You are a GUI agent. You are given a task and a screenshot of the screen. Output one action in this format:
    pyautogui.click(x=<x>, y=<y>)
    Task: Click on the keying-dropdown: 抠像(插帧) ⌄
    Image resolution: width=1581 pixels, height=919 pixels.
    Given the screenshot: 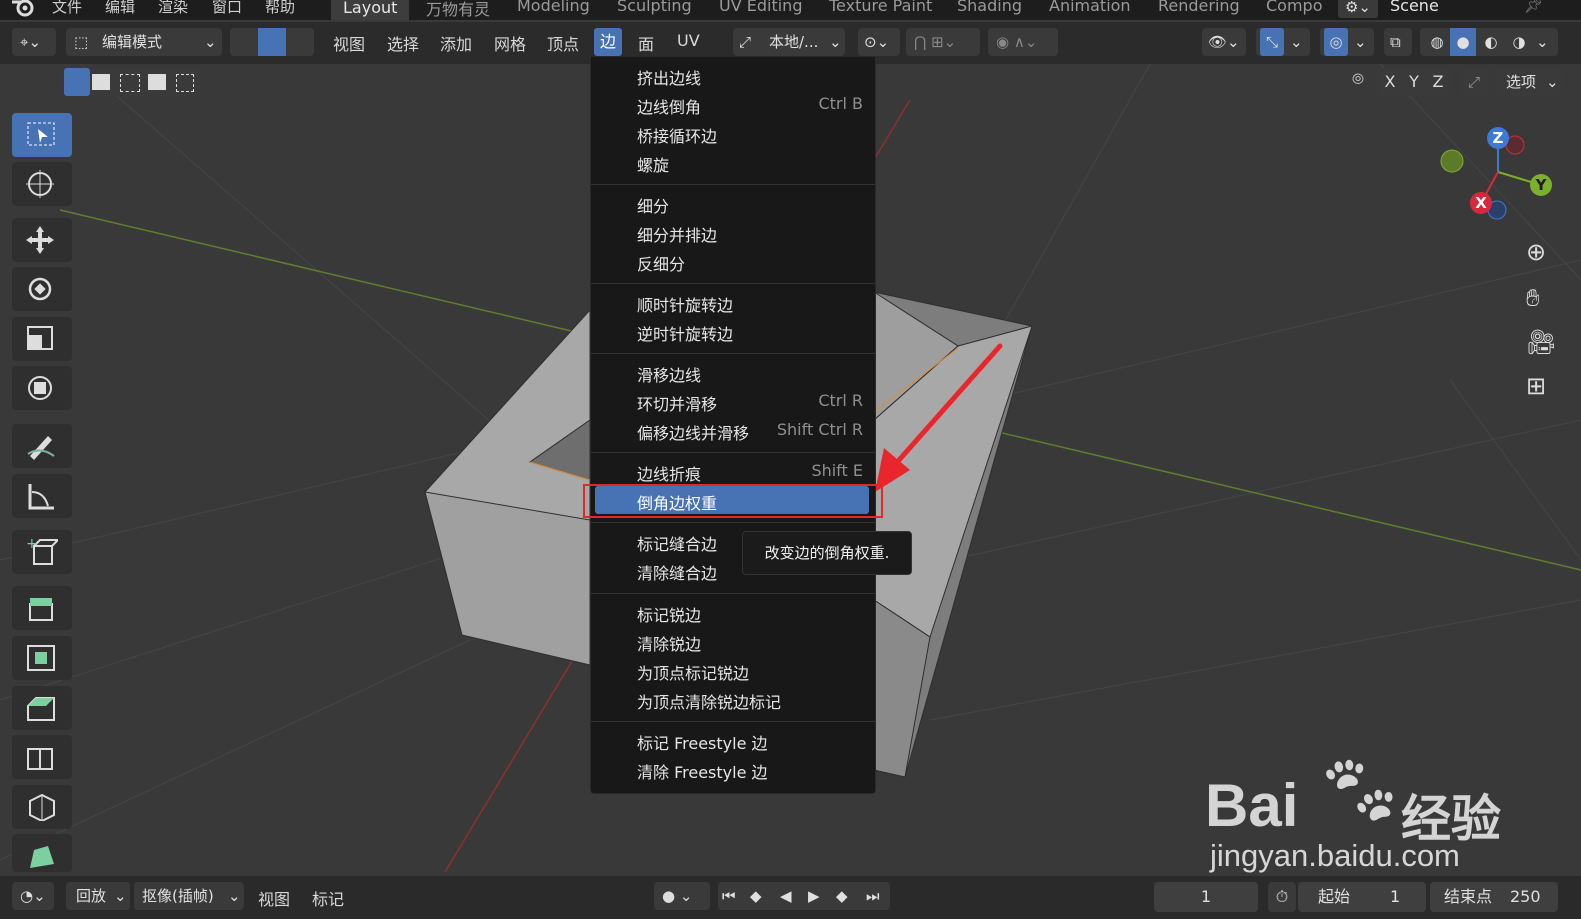 What is the action you would take?
    pyautogui.click(x=189, y=896)
    